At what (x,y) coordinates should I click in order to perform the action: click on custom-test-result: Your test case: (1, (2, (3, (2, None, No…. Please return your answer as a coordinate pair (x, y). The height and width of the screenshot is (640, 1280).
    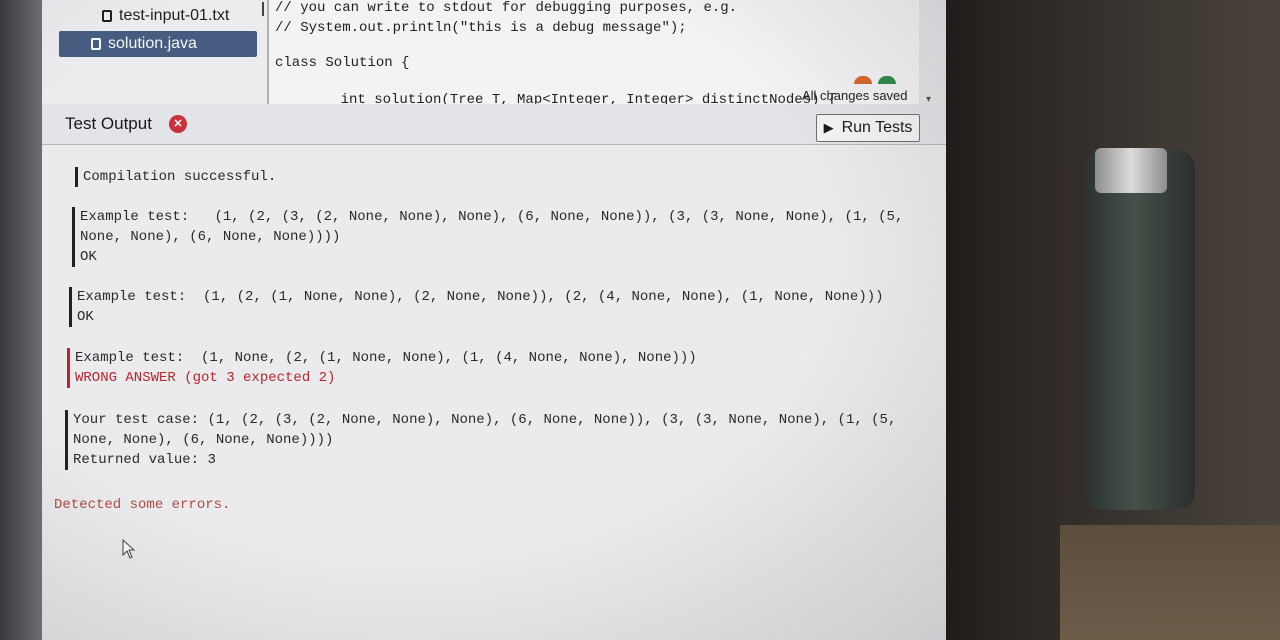
    Looking at the image, I should click on (480, 440).